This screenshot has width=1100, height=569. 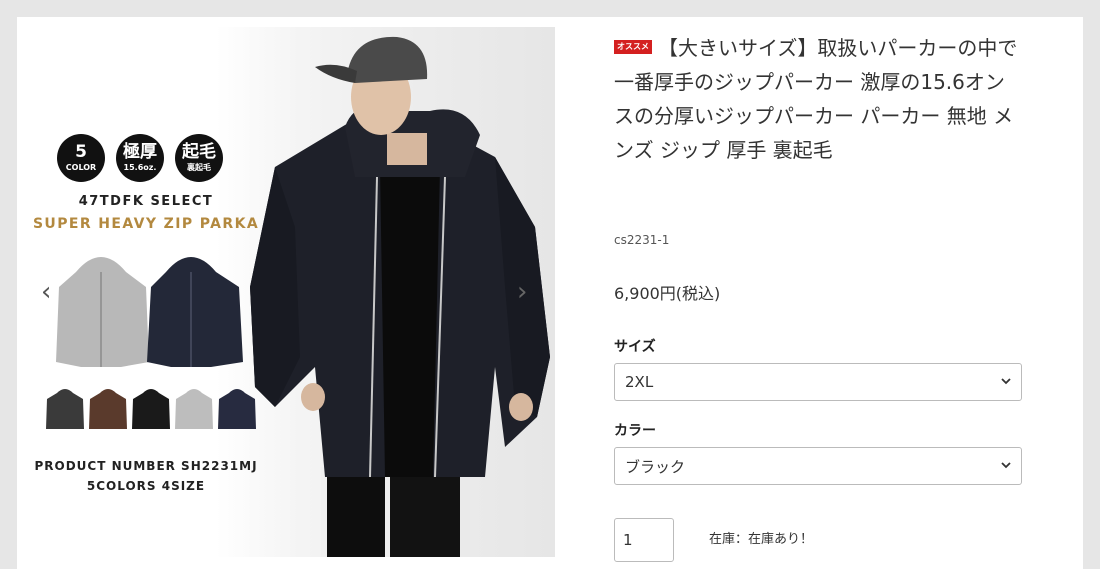 What do you see at coordinates (46, 292) in the screenshot?
I see `gallery-prev-arrow: ‹` at bounding box center [46, 292].